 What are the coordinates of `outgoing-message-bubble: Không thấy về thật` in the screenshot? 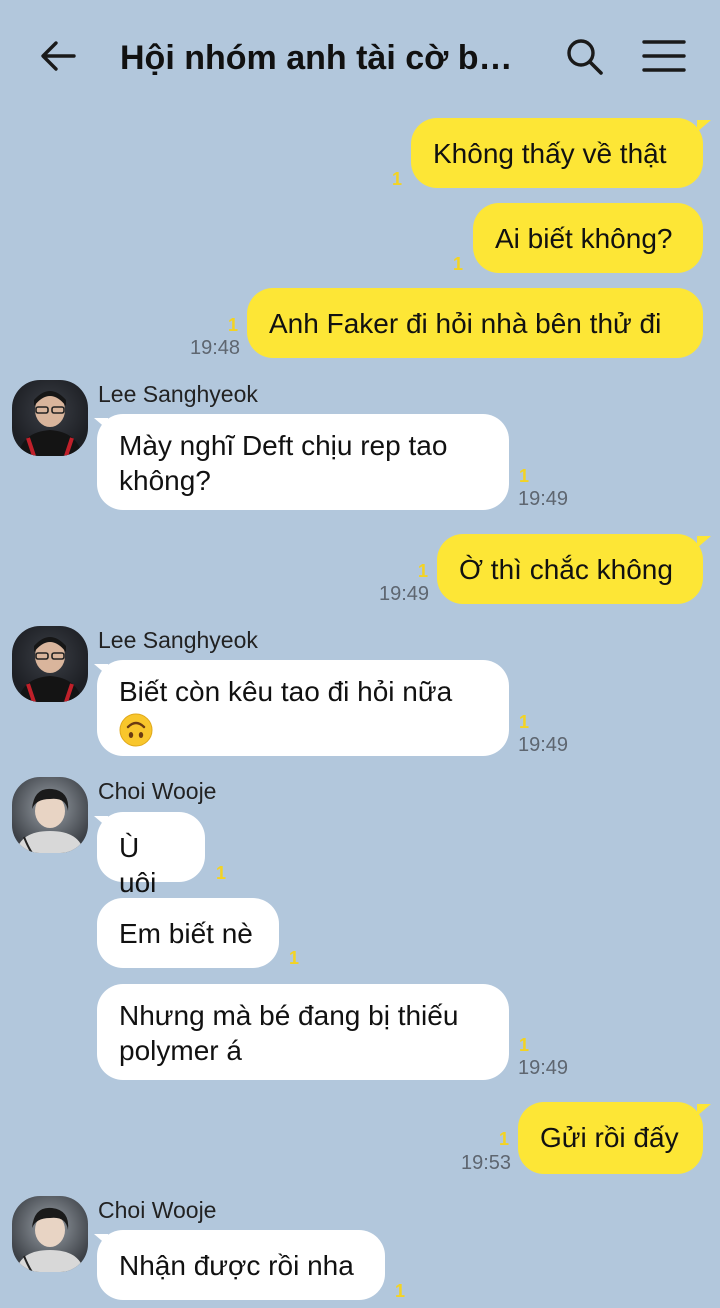 It's located at (557, 153).